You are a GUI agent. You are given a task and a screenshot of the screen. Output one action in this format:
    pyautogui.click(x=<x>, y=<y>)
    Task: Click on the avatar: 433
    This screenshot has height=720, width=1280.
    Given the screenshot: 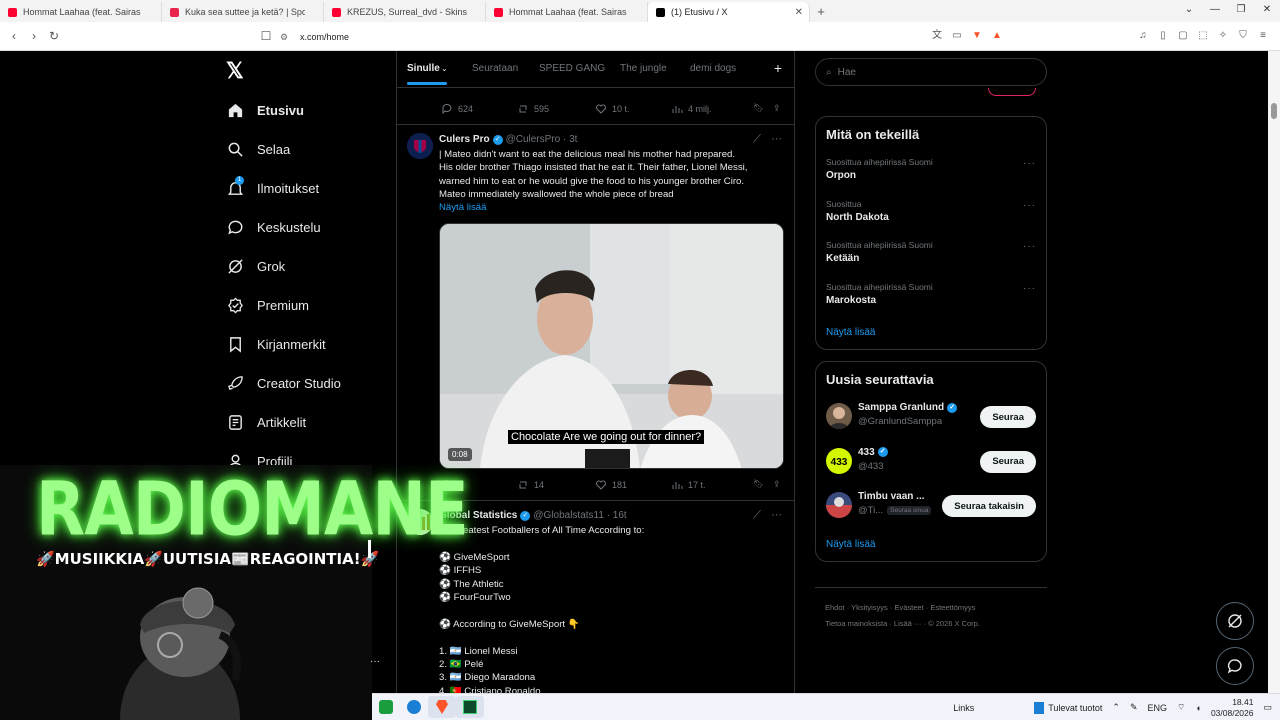 What is the action you would take?
    pyautogui.click(x=839, y=460)
    